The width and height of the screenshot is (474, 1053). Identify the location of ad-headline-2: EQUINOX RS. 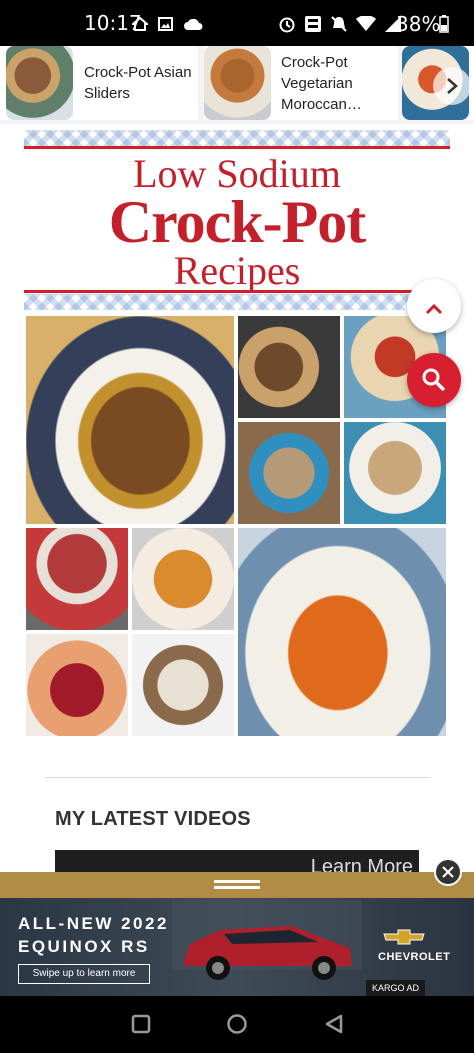
(84, 946).